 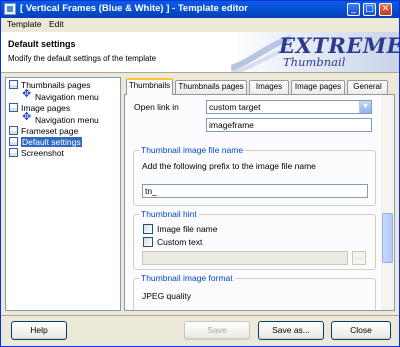 I want to click on tree-item-image-navigation: Navigation menu, so click(x=60, y=119).